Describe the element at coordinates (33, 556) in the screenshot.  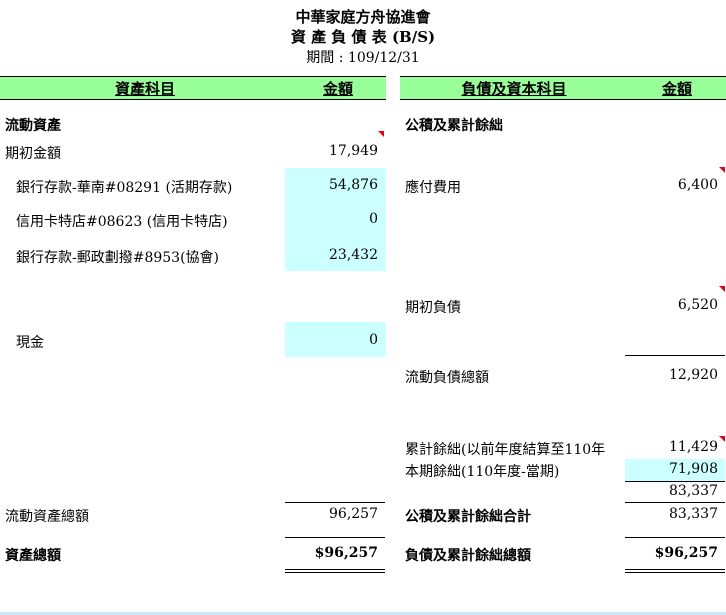
I see `asset-total-label: 資產總額` at that location.